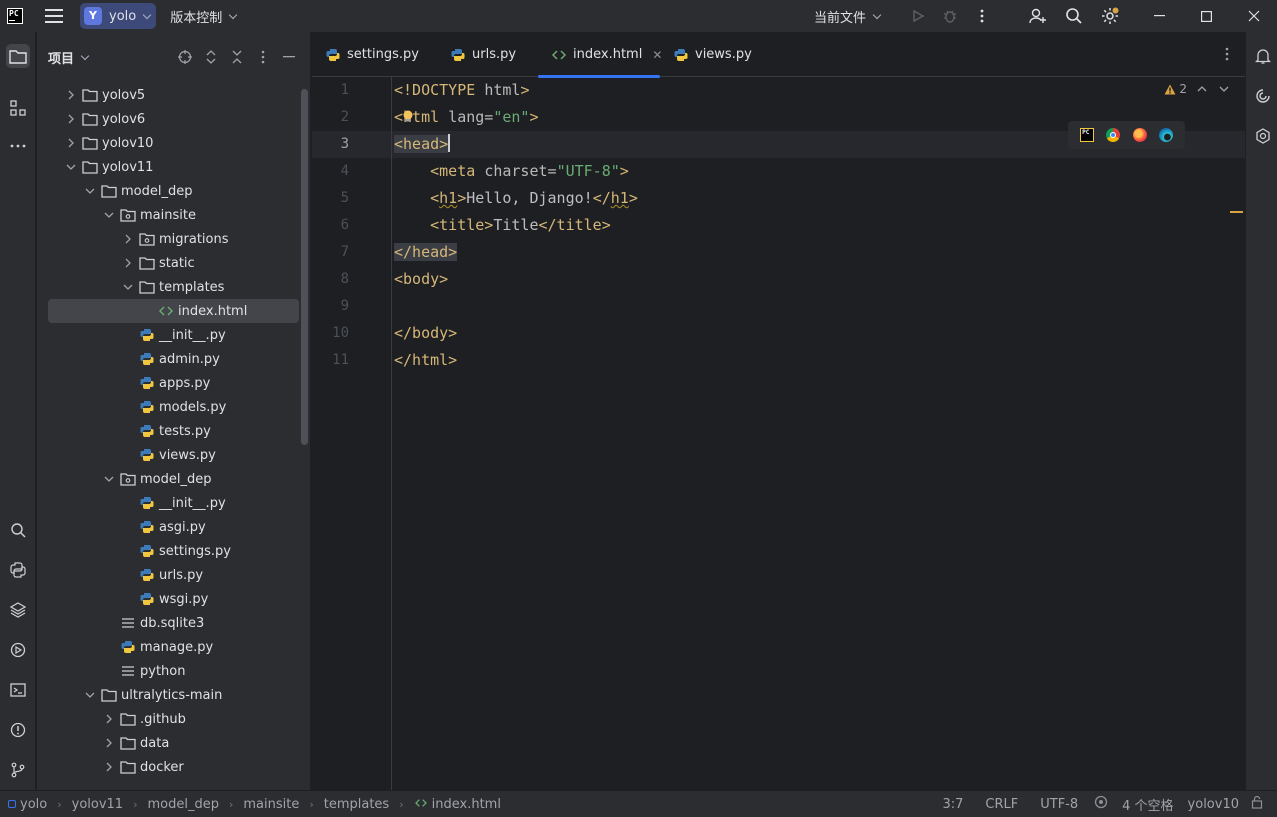 The image size is (1277, 817). Describe the element at coordinates (97, 804) in the screenshot. I see `breadcrumb-item: yolov11` at that location.